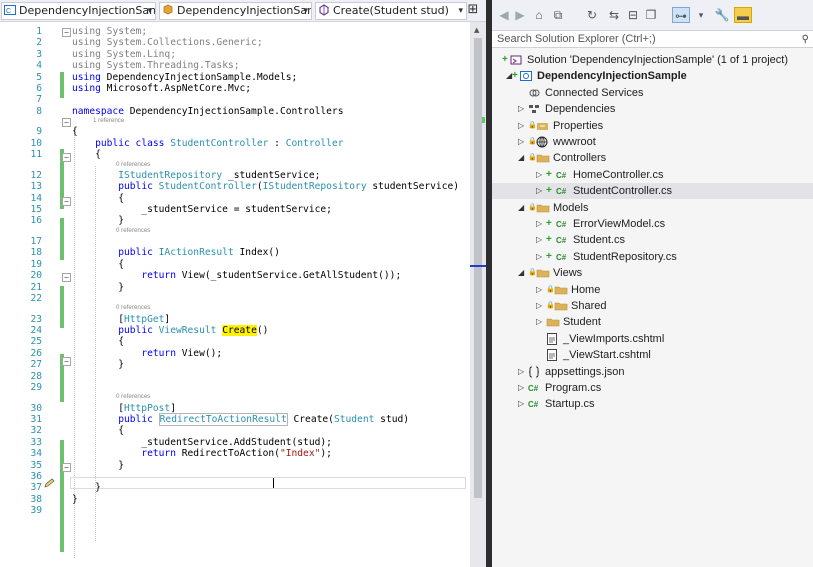  What do you see at coordinates (235, 454) in the screenshot?
I see `code-line: 34 return RedirectToAction("Index");` at bounding box center [235, 454].